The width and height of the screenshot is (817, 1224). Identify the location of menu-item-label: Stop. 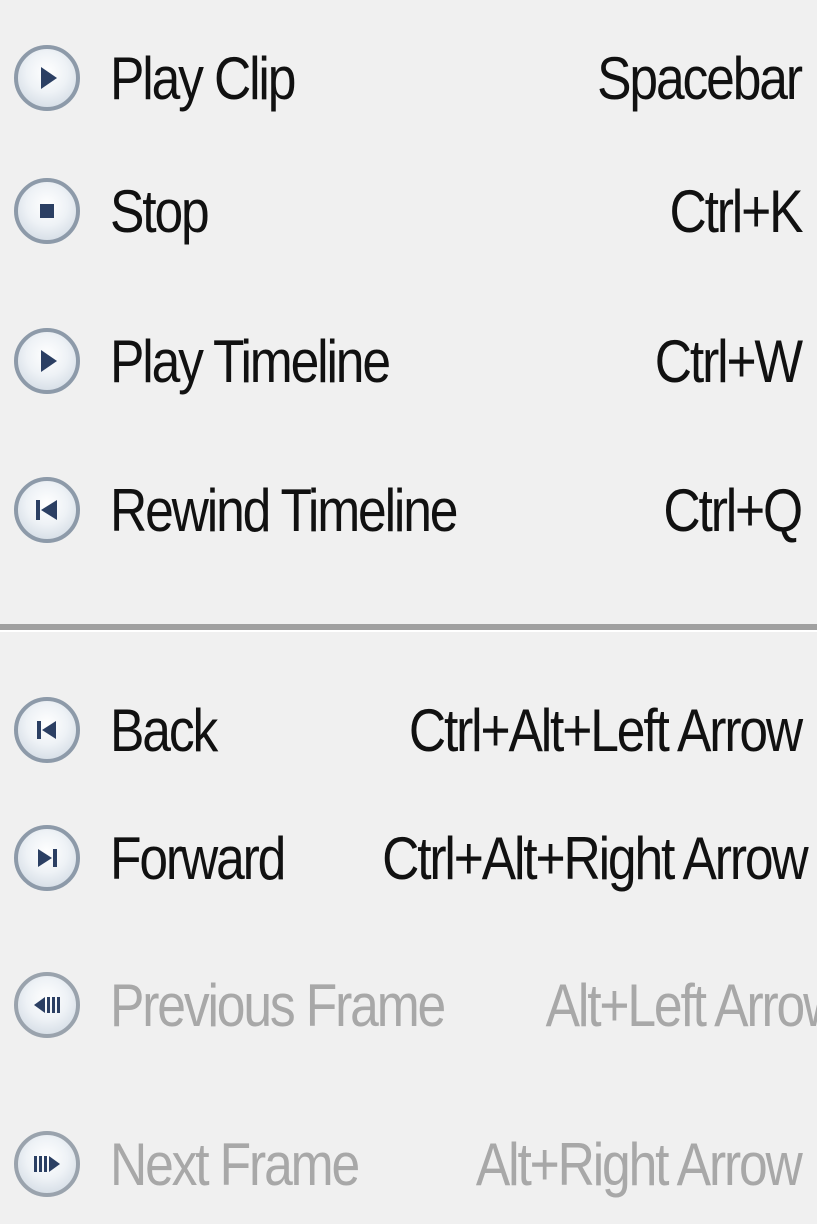
(160, 211).